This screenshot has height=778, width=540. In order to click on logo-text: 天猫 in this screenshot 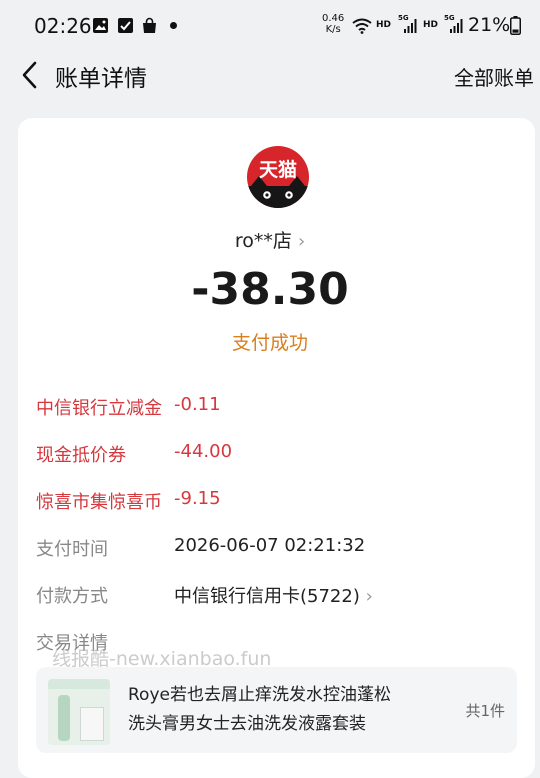, I will do `click(277, 170)`.